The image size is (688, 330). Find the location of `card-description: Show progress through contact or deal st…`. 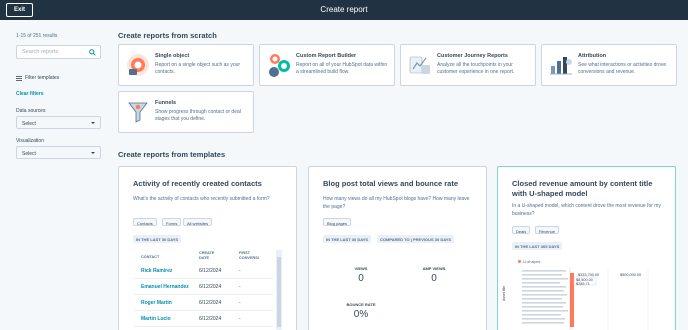

card-description: Show progress through contact or deal st… is located at coordinates (198, 115).